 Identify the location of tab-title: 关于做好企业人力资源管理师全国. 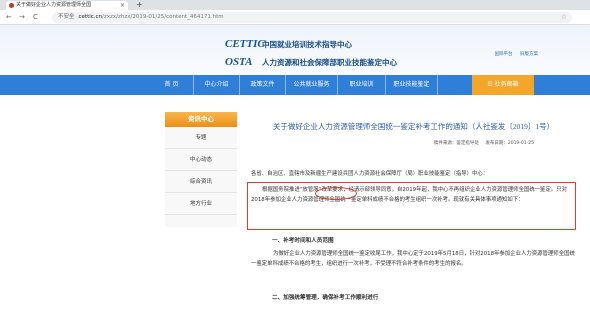
(54, 5).